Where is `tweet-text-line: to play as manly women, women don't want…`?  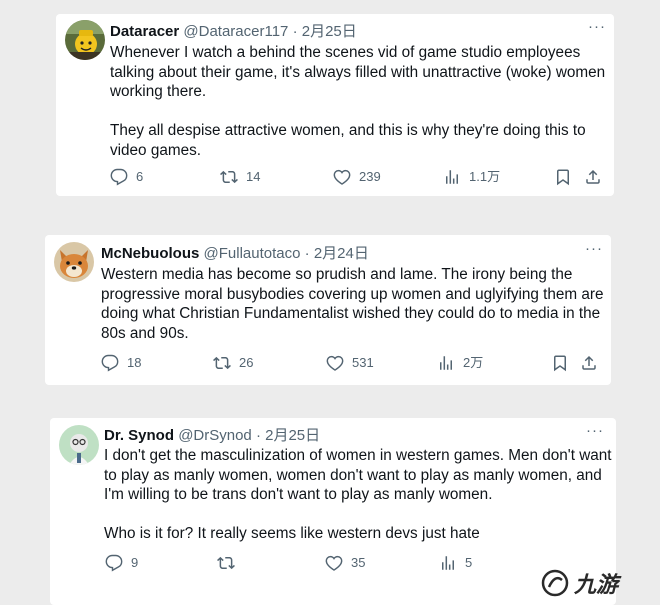
tweet-text-line: to play as manly women, women don't want… is located at coordinates (353, 475).